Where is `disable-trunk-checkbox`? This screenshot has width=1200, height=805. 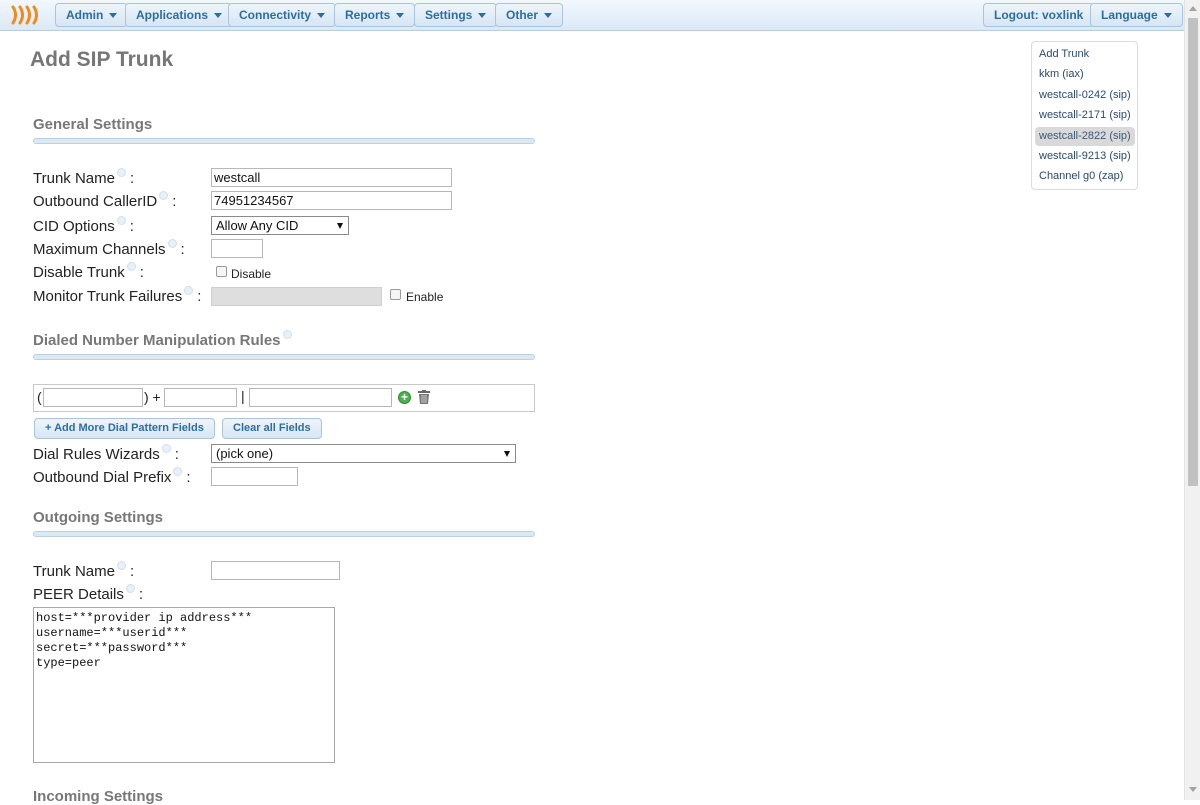 disable-trunk-checkbox is located at coordinates (221, 271).